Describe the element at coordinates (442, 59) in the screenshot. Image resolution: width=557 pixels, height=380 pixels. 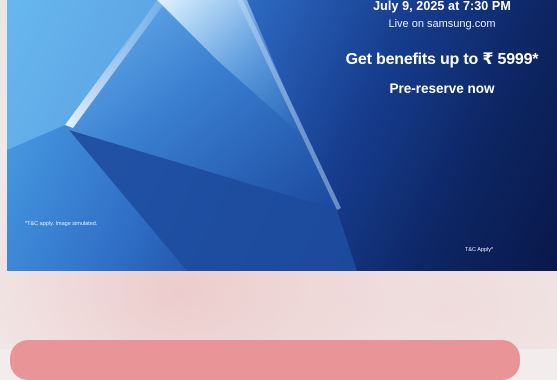
I see `benefit-headline: Get benefits up to ₹ 5999*` at that location.